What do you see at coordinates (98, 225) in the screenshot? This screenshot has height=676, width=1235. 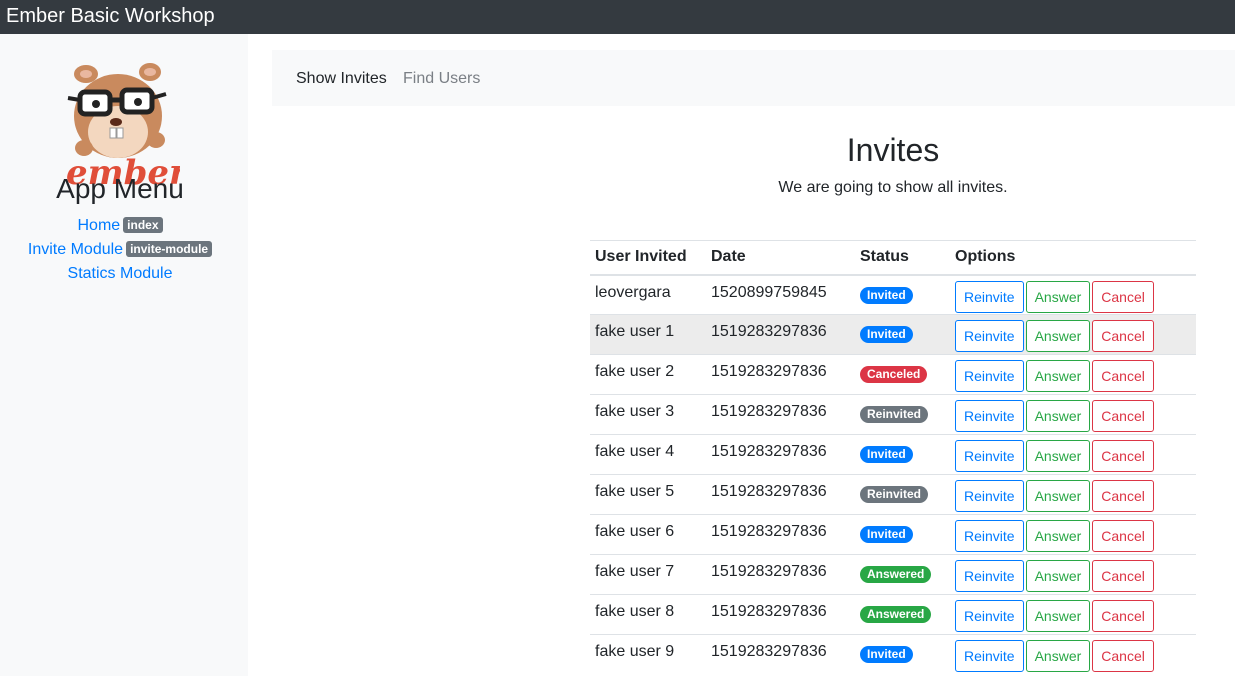 I see `sidebar-link-home: Home` at bounding box center [98, 225].